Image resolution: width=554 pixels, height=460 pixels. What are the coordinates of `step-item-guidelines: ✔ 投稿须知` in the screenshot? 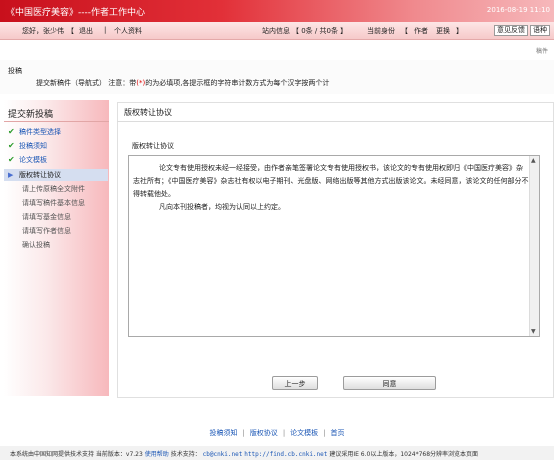 It's located at (58, 147).